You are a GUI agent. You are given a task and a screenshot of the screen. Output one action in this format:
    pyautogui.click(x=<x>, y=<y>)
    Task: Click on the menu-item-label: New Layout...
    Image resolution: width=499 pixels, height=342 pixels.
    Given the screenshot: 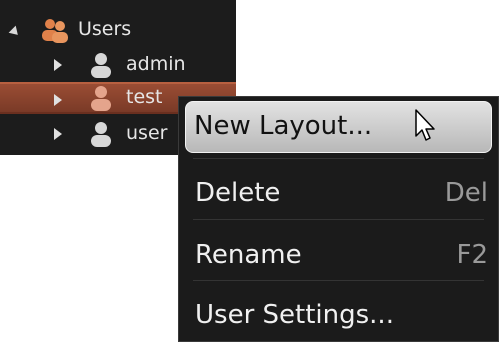 What is the action you would take?
    pyautogui.click(x=283, y=126)
    